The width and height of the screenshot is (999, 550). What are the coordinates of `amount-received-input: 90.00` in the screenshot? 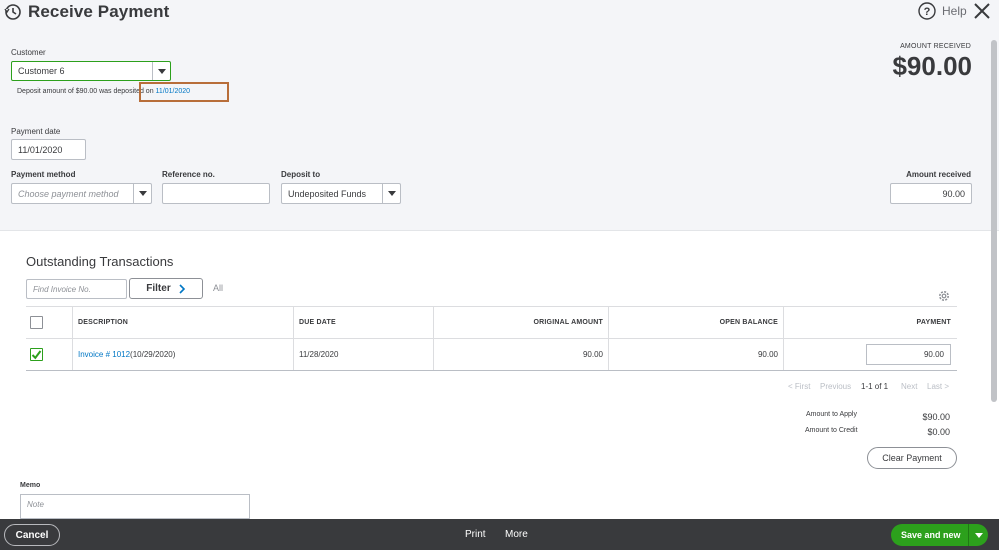 It's located at (931, 193).